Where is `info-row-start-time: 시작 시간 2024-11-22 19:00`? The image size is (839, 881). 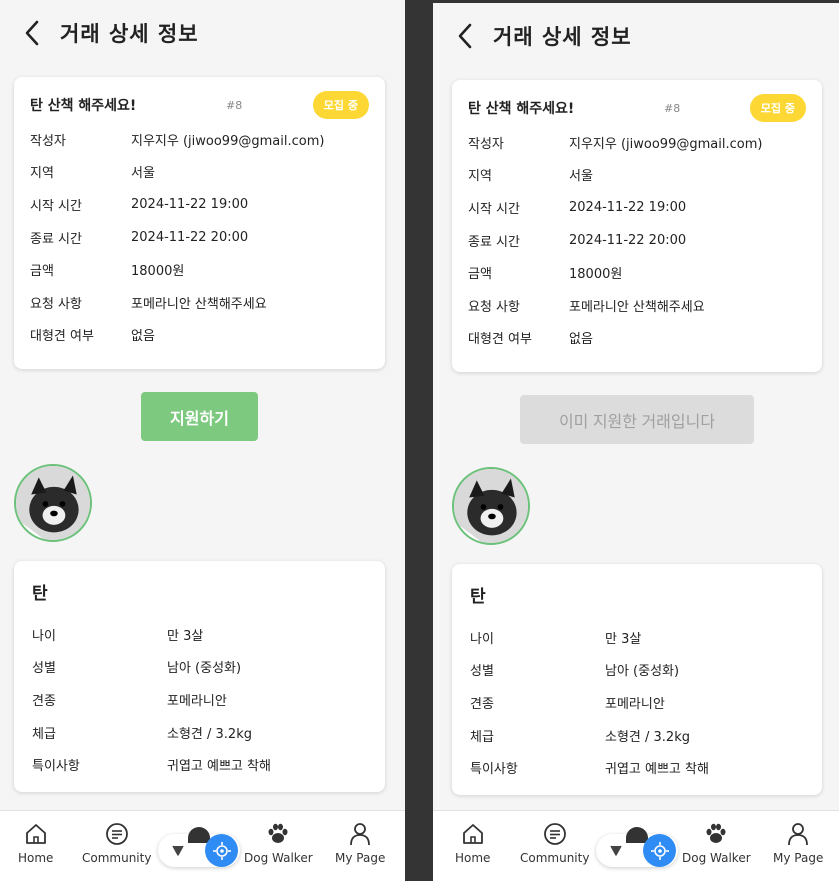
info-row-start-time: 시작 시간 2024-11-22 19:00 is located at coordinates (199, 204).